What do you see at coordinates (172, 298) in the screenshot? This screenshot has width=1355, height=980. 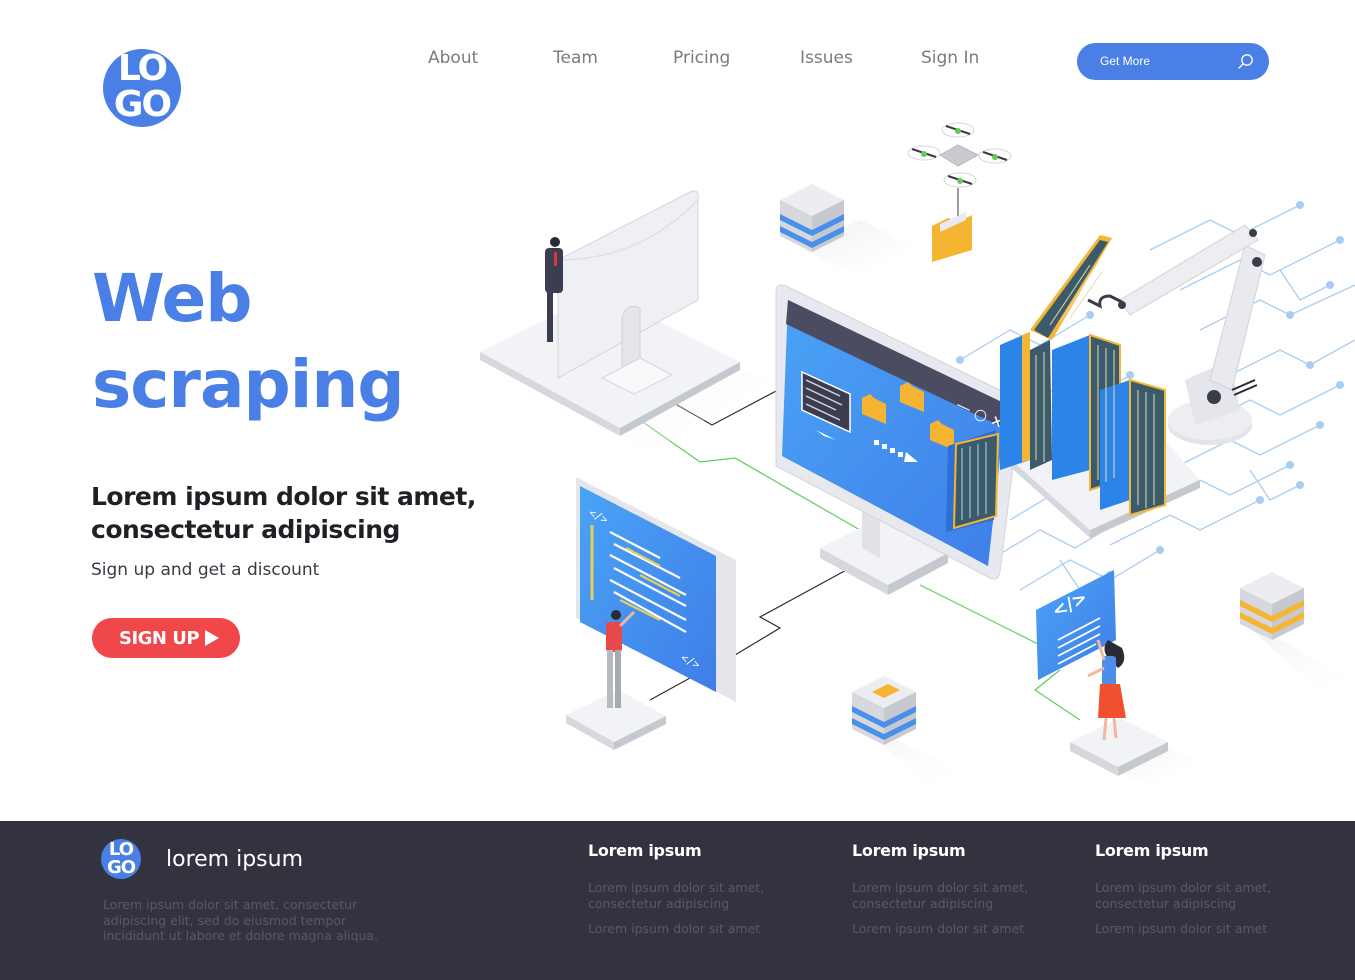 I see `hero-title-line-1: Web` at bounding box center [172, 298].